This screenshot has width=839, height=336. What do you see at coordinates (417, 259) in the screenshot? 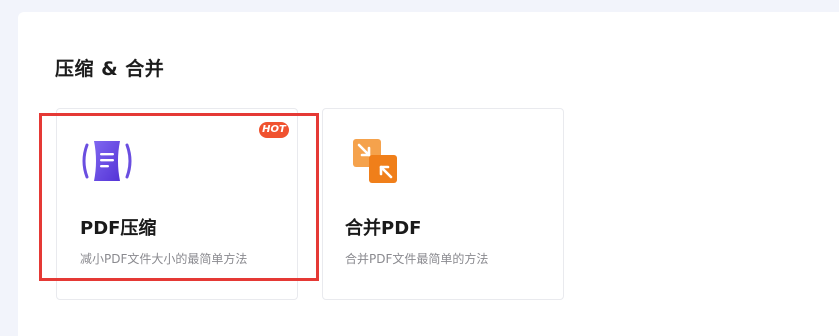
I see `card-description: 合并PDF文件最简单的方法` at bounding box center [417, 259].